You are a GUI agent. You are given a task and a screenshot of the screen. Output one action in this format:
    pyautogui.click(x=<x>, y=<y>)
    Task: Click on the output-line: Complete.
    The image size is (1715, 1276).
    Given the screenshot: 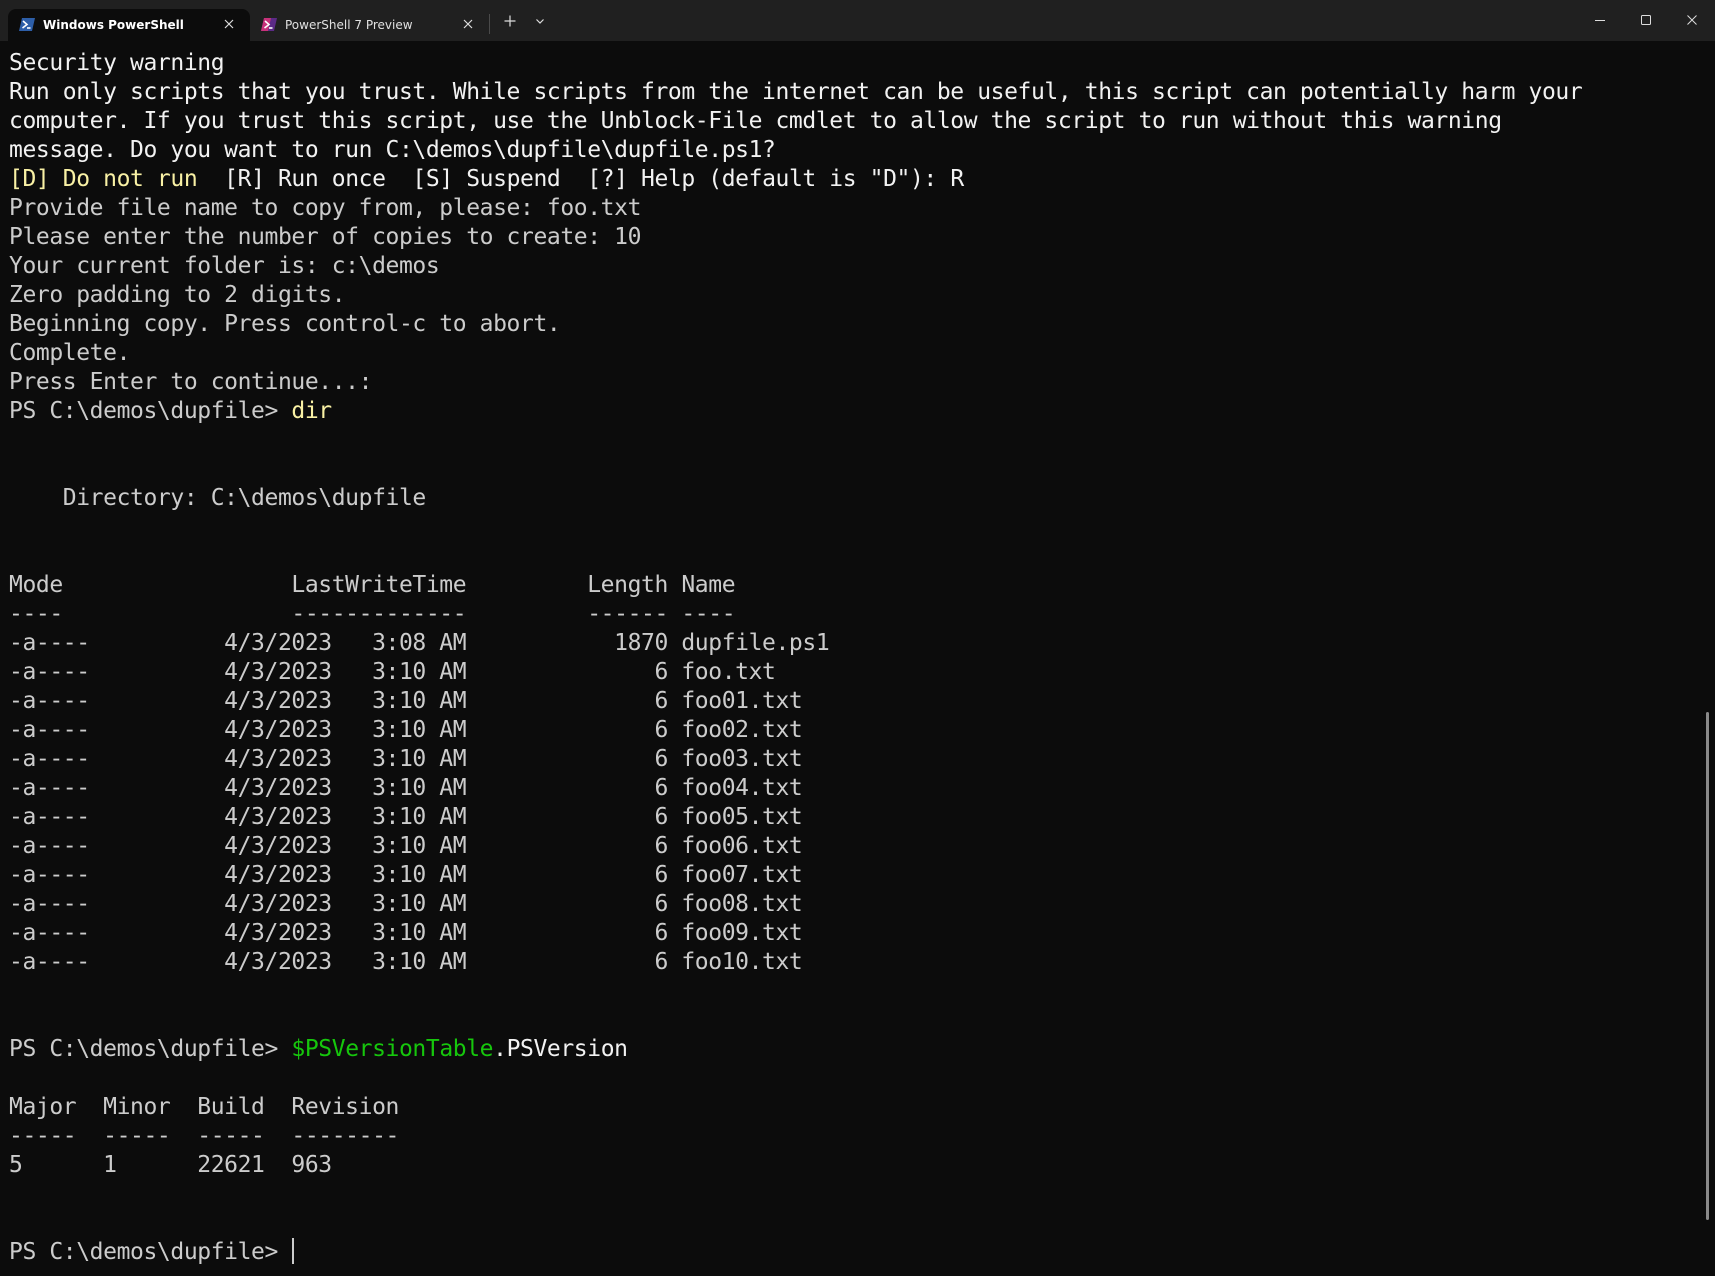 What is the action you would take?
    pyautogui.click(x=70, y=353)
    